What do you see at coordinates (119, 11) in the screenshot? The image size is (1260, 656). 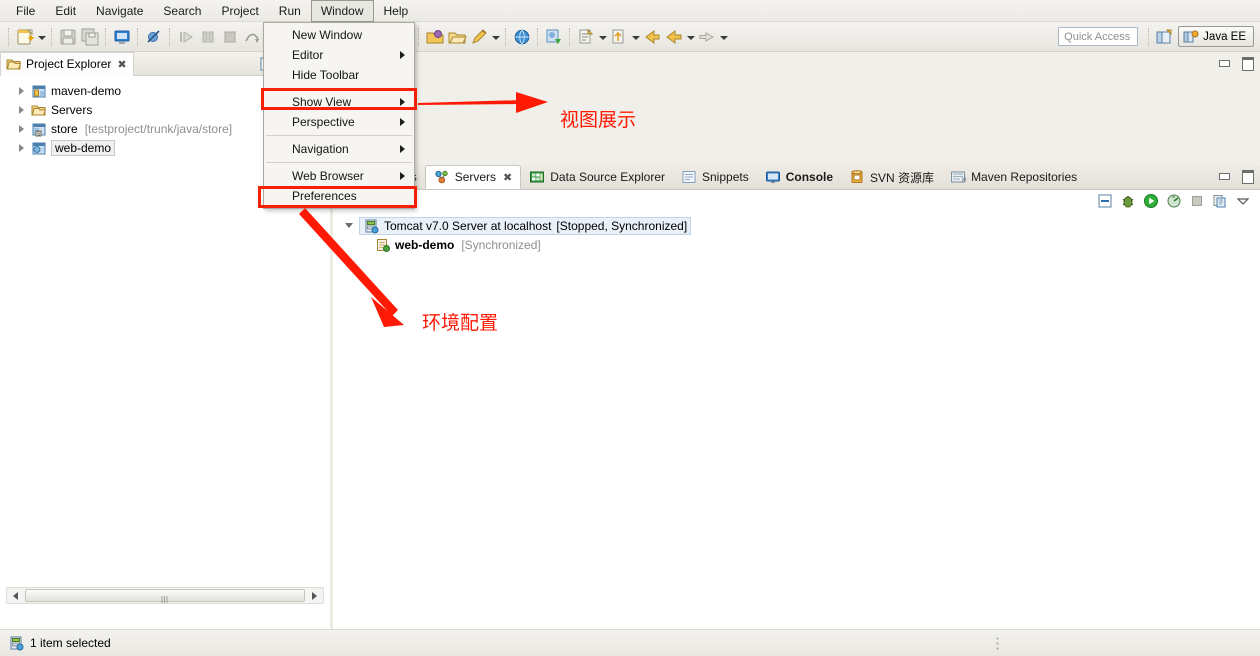 I see `menu-navigate: Navigate` at bounding box center [119, 11].